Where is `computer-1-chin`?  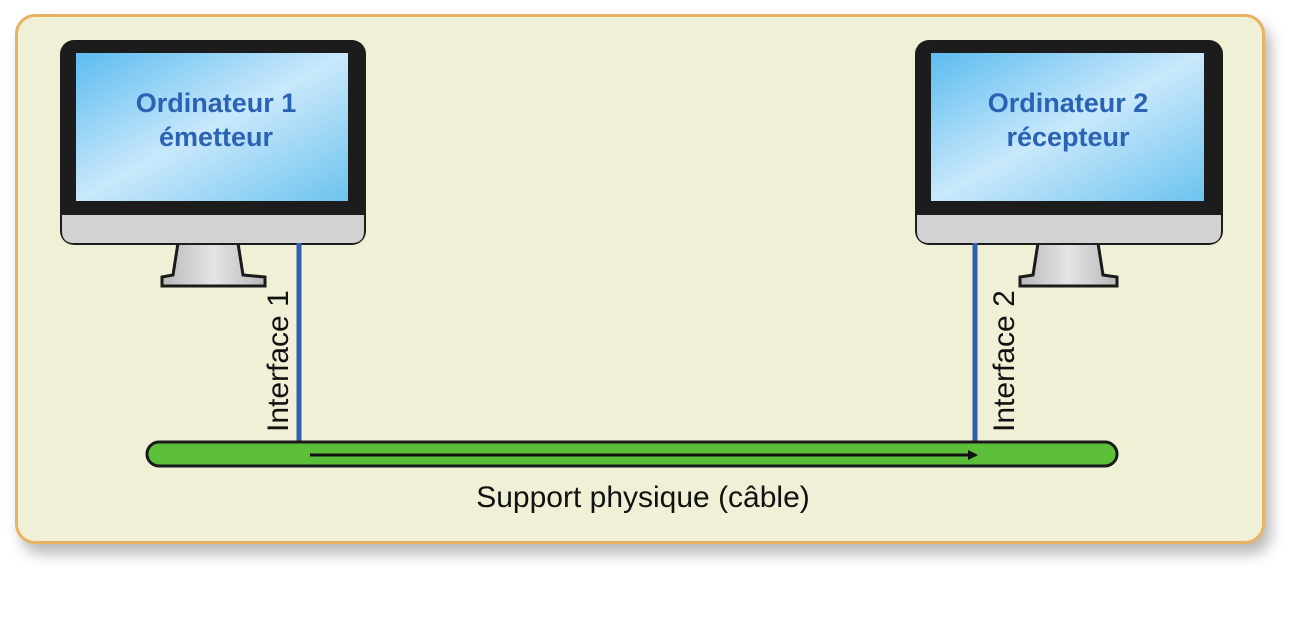
computer-1-chin is located at coordinates (213, 229).